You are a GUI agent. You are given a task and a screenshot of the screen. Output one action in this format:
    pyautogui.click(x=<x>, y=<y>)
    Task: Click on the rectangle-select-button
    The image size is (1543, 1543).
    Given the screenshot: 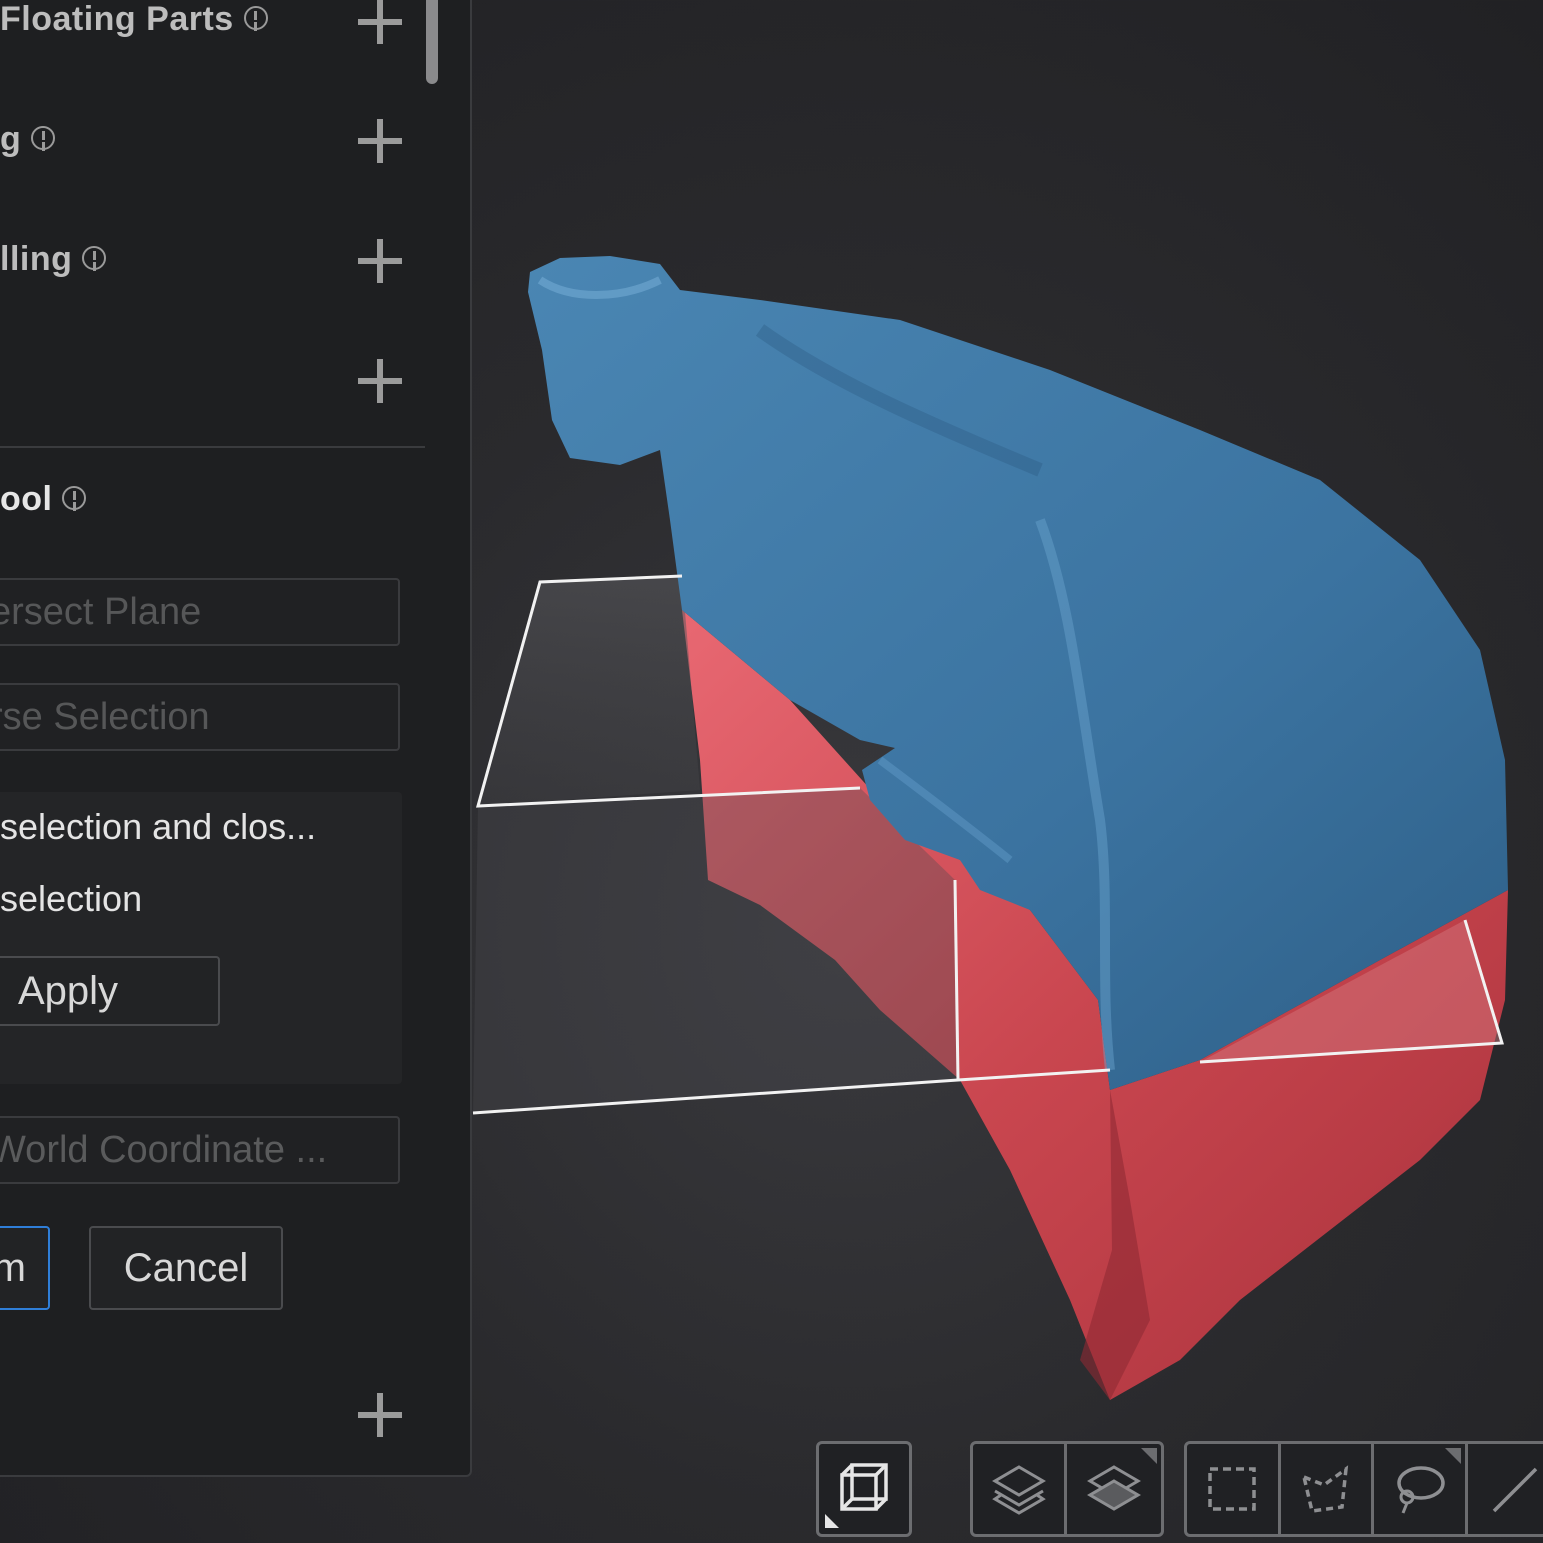 What is the action you would take?
    pyautogui.click(x=1234, y=1489)
    